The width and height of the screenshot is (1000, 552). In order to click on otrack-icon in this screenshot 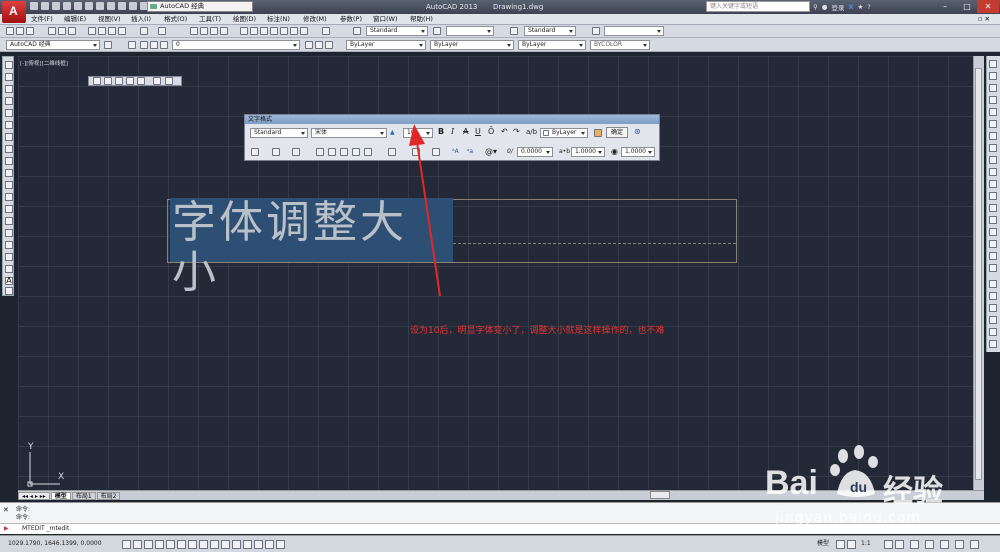, I will do `click(203, 544)`.